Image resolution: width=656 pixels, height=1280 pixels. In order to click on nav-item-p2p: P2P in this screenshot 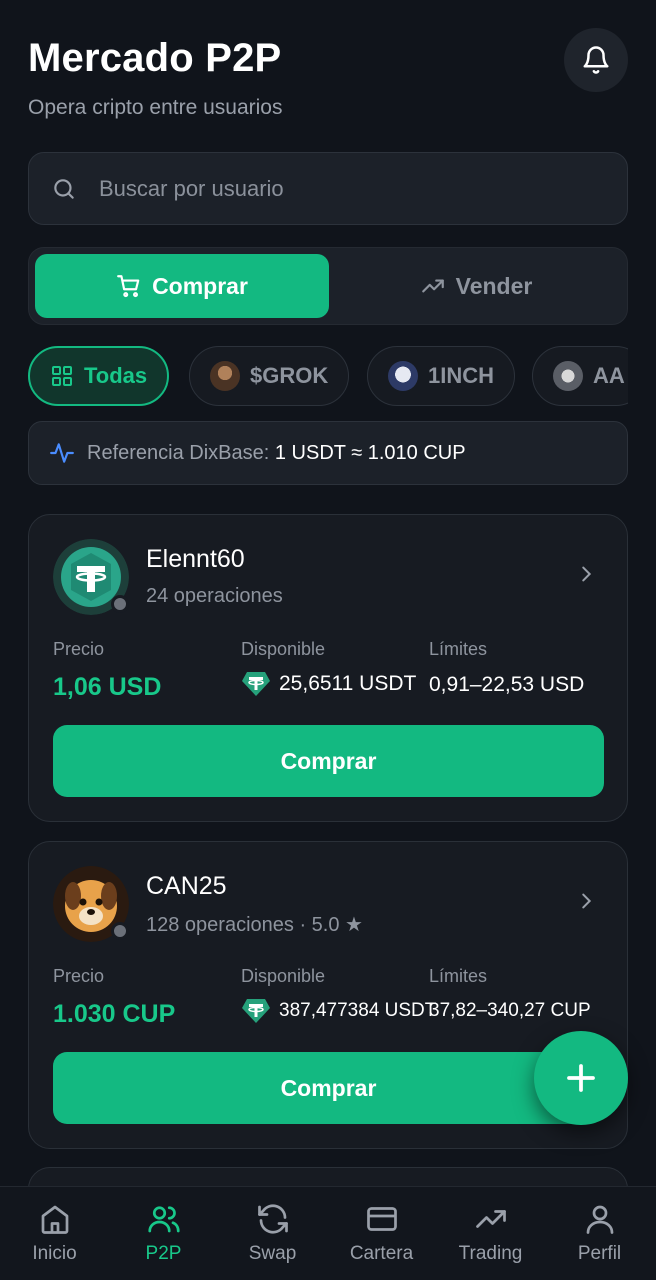, I will do `click(163, 1233)`.